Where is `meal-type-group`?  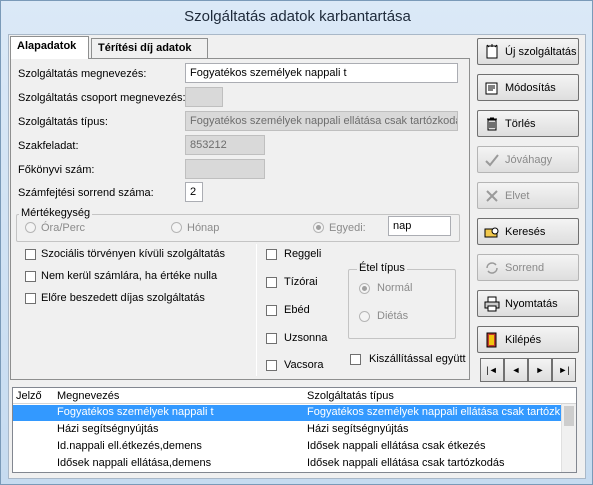 meal-type-group is located at coordinates (402, 304).